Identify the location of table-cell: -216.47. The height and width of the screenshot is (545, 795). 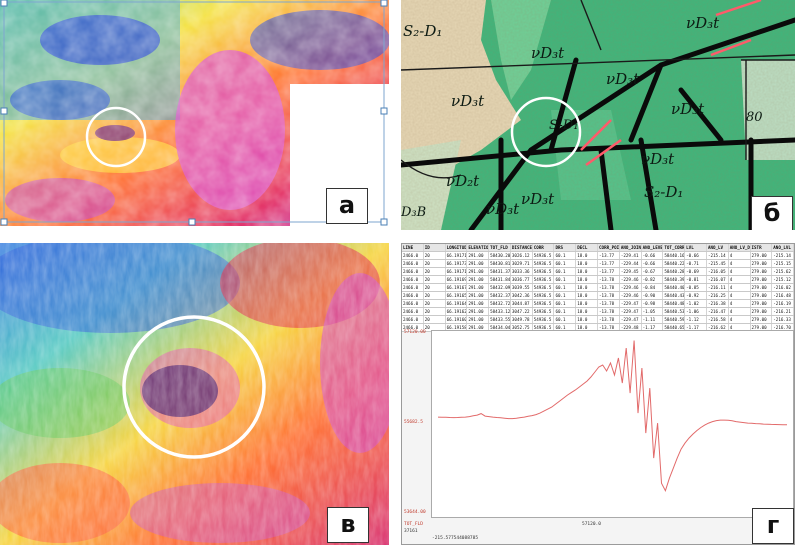
(718, 311).